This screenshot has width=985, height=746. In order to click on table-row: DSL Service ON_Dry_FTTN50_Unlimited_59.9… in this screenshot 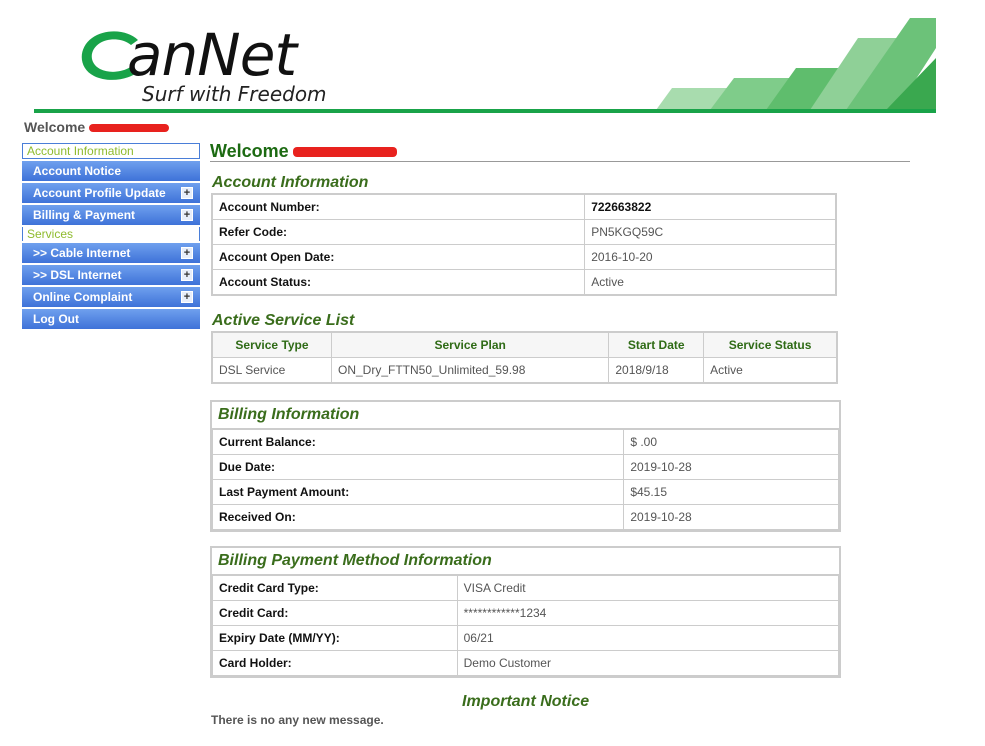, I will do `click(524, 370)`.